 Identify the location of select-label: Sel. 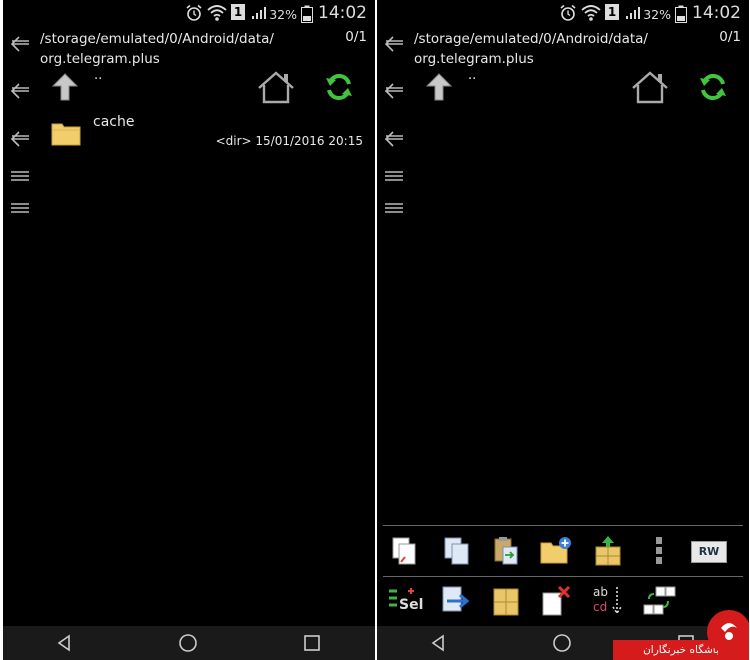
(411, 605).